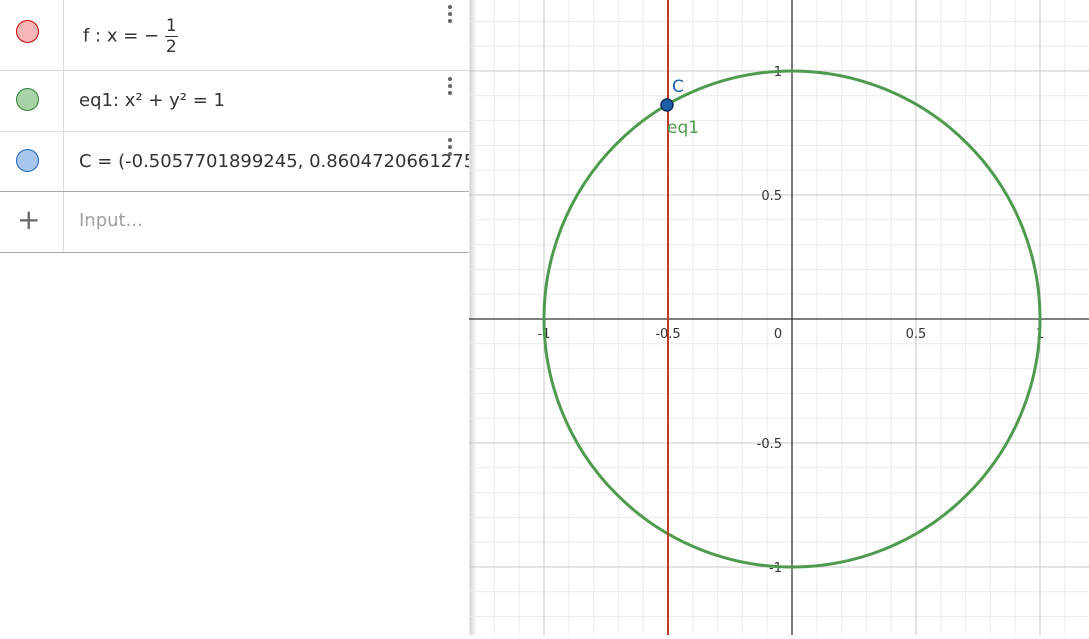  Describe the element at coordinates (234, 35) in the screenshot. I see `algebra-row-f: f : x = − 1 2` at that location.